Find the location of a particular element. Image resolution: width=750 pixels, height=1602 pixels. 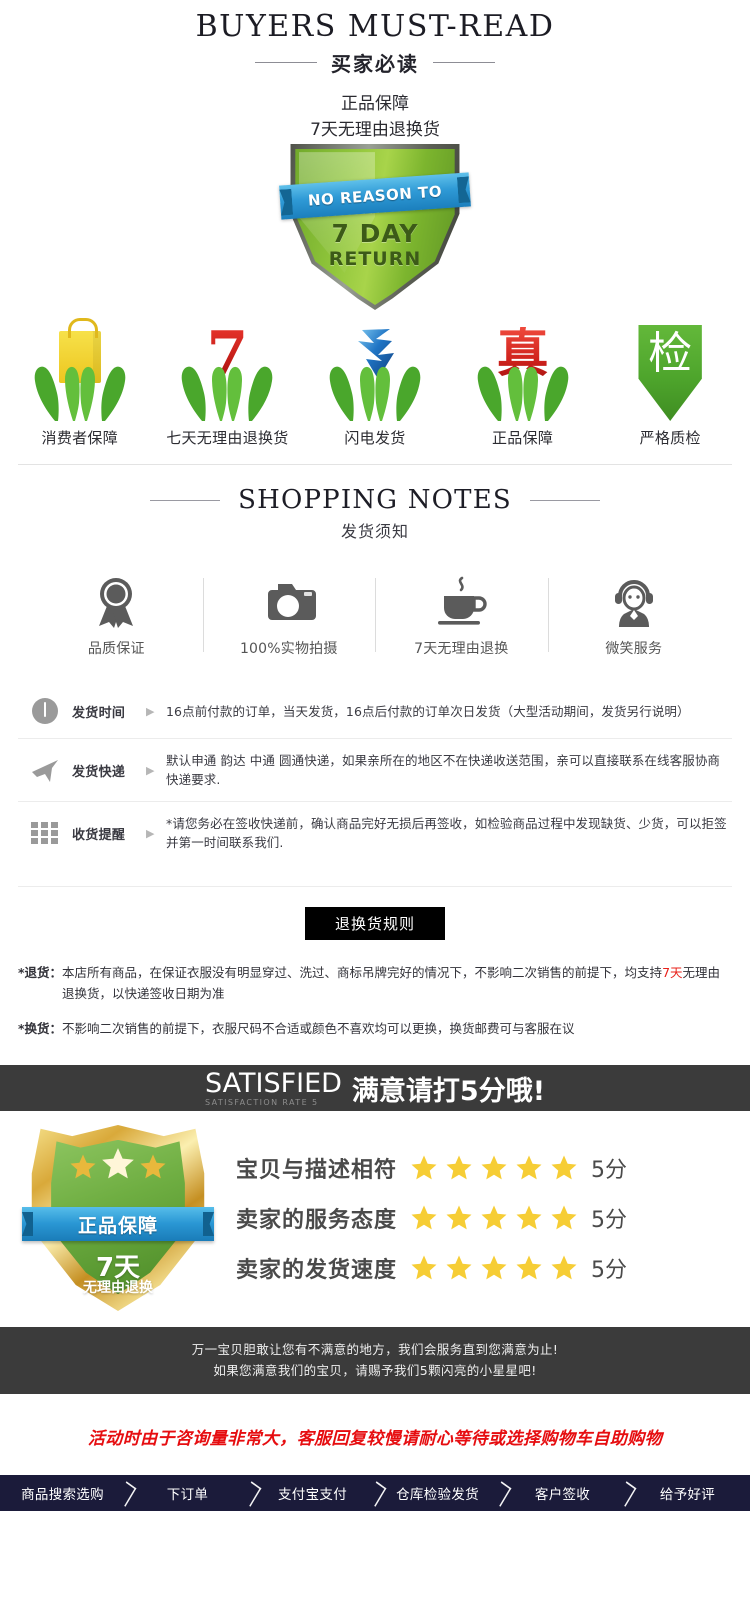

airplane-icon is located at coordinates (45, 770).